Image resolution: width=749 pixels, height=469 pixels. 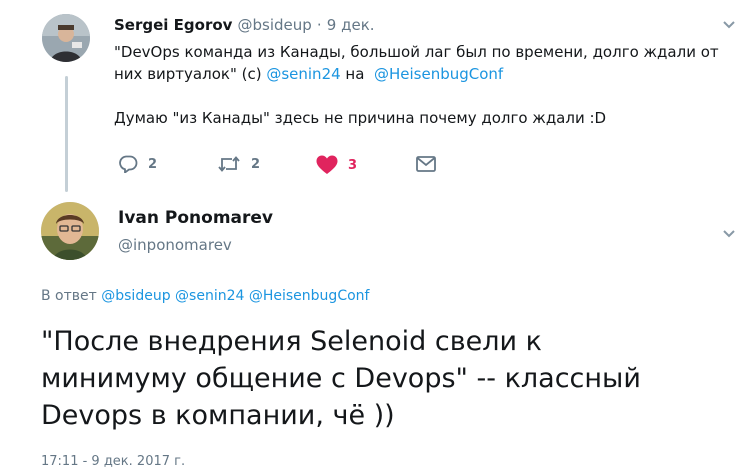 What do you see at coordinates (209, 296) in the screenshot?
I see `reply-mention: @senin24` at bounding box center [209, 296].